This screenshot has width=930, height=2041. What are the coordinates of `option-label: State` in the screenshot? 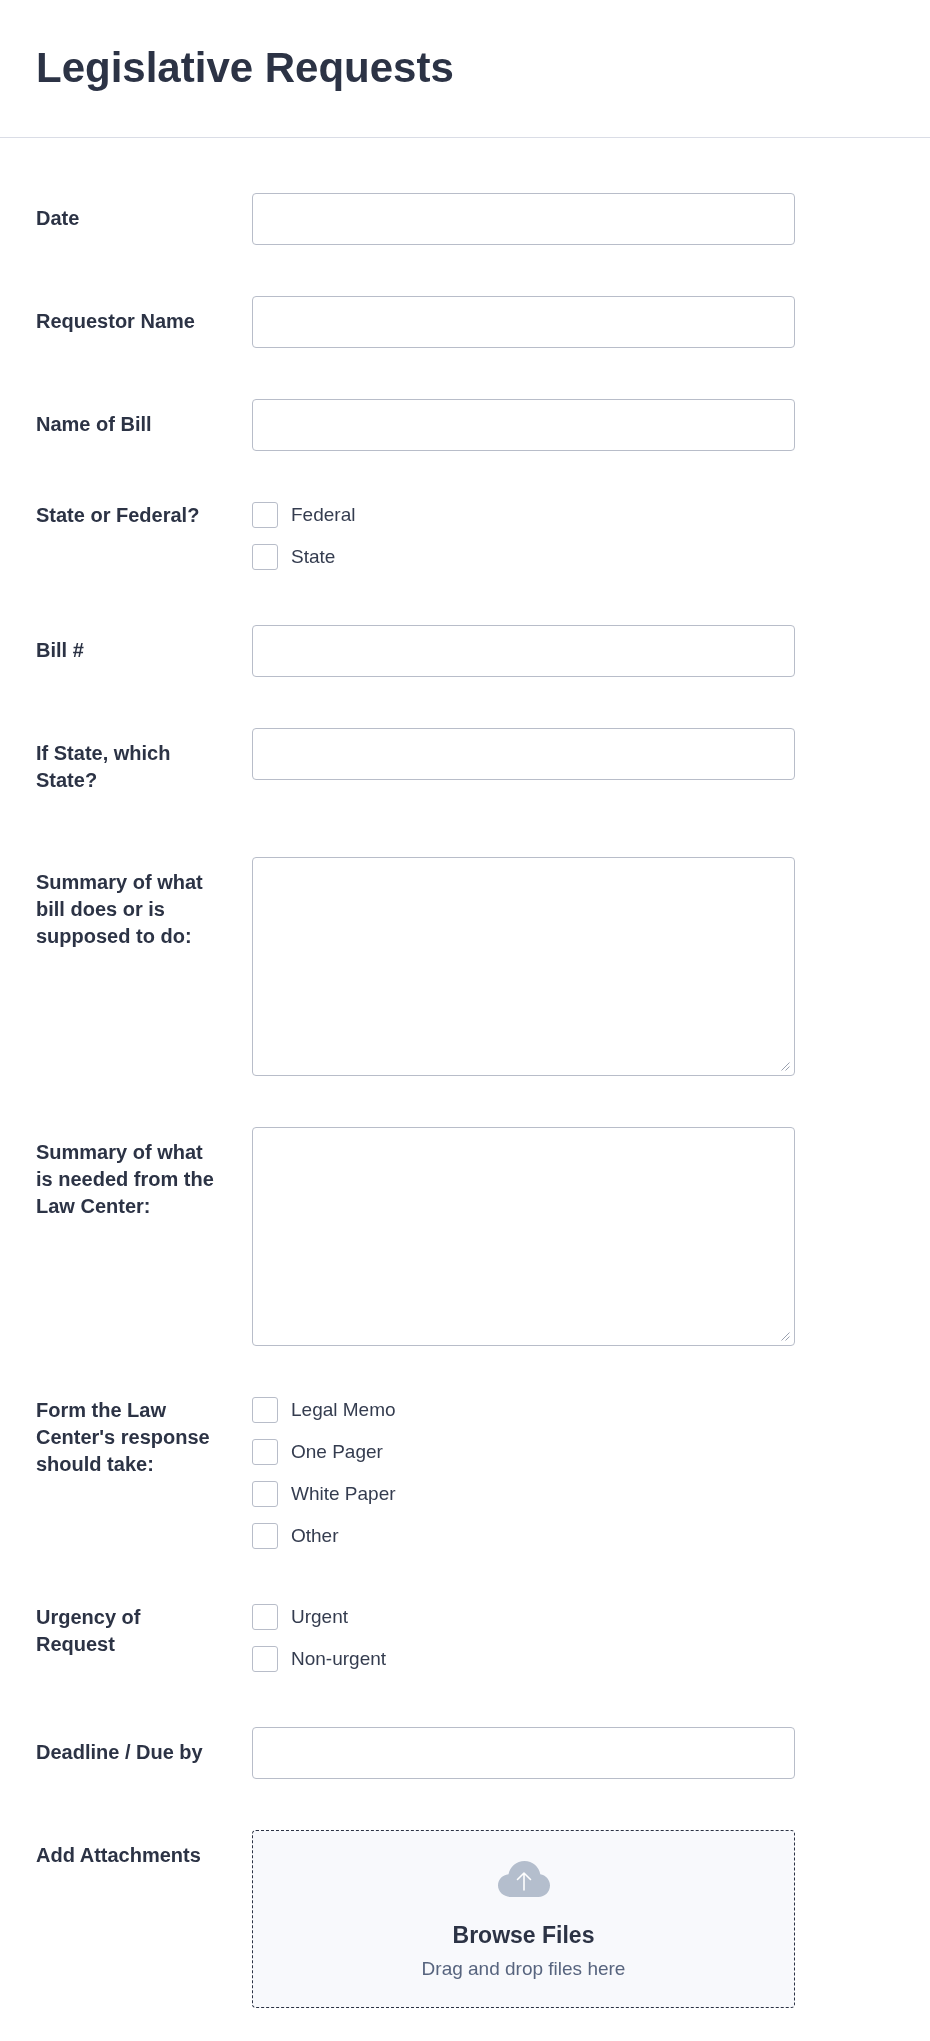 It's located at (313, 557).